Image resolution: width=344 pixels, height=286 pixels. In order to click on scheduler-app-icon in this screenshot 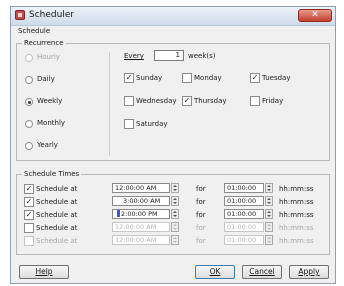, I will do `click(20, 15)`.